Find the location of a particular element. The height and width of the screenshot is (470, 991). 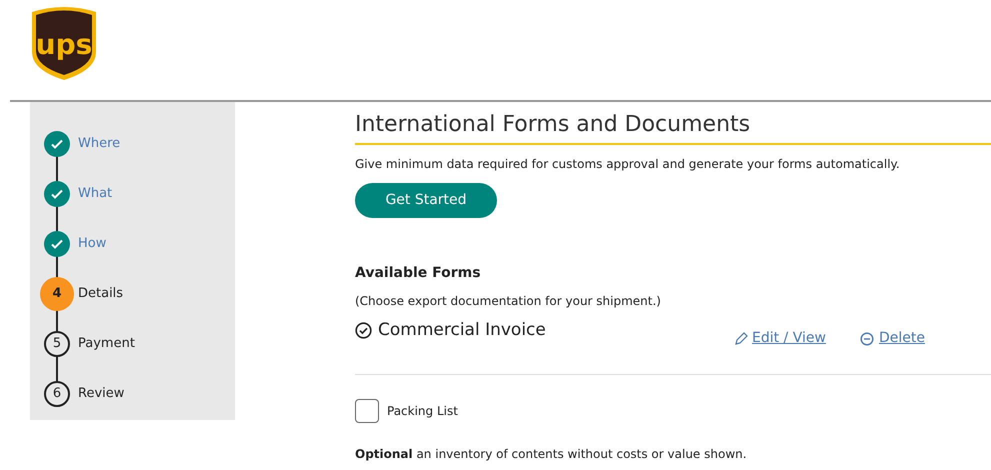

section-heading: Available Forms is located at coordinates (418, 273).